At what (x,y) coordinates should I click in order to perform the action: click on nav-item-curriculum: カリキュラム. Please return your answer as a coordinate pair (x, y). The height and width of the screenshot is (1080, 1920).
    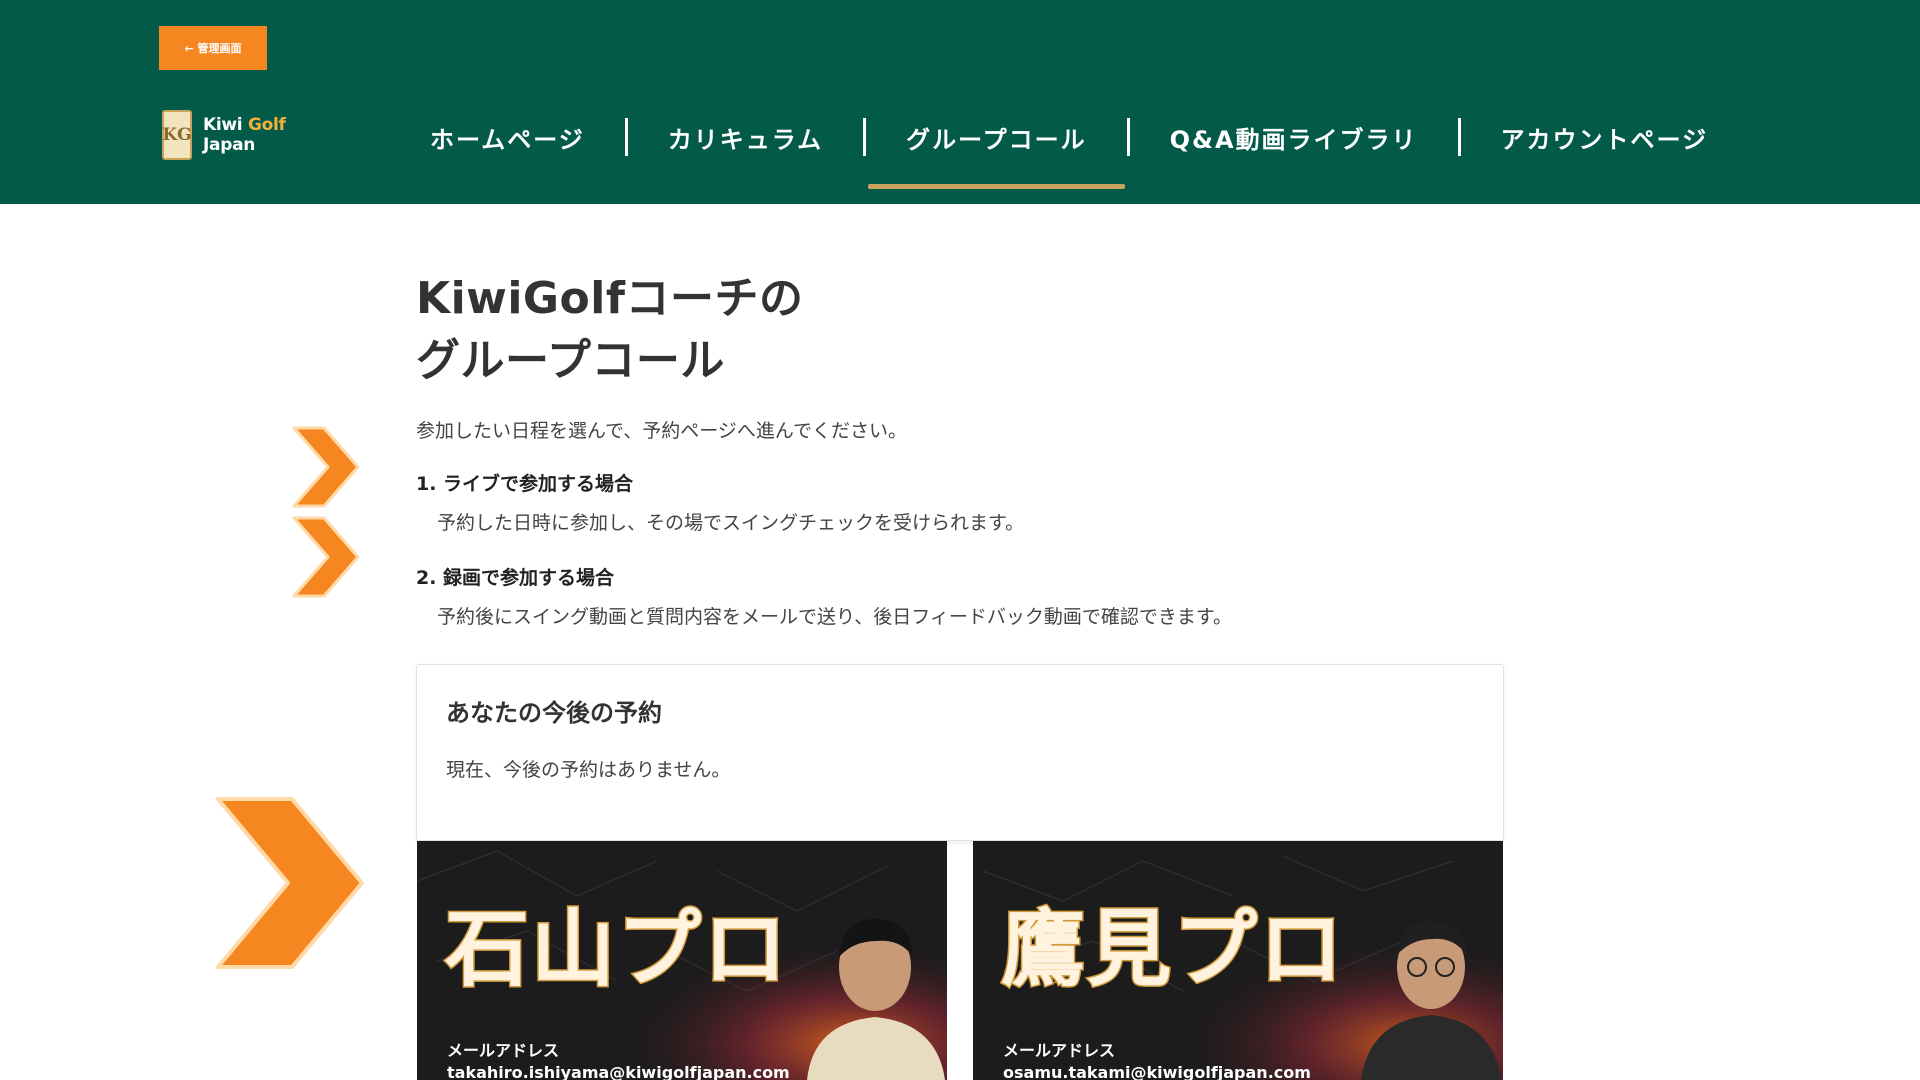
    Looking at the image, I should click on (745, 137).